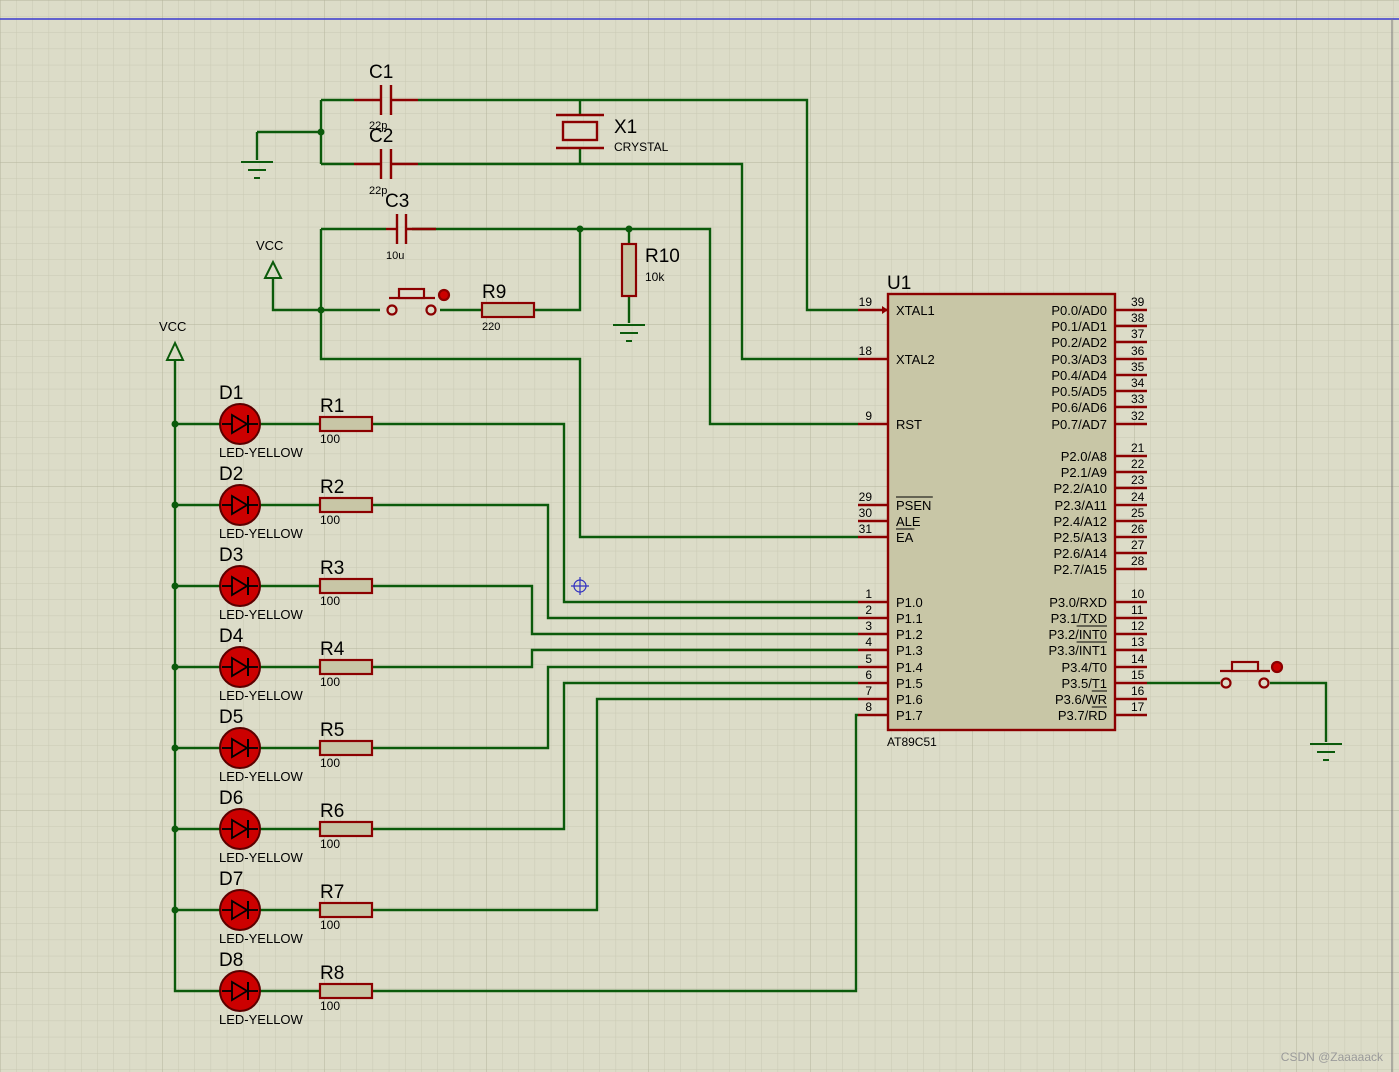 This screenshot has width=1399, height=1072. Describe the element at coordinates (346, 748) in the screenshot. I see `resistor-r5` at that location.